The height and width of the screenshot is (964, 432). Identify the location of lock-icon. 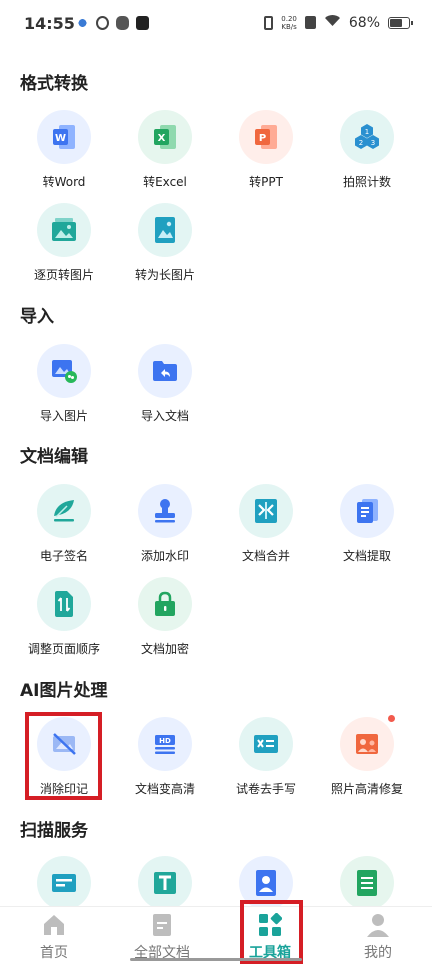
(165, 604).